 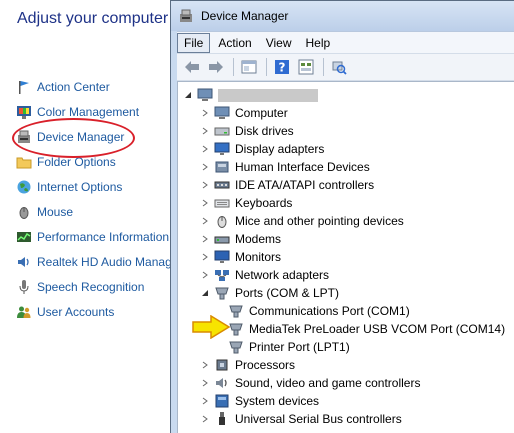 I want to click on users-icon, so click(x=24, y=312).